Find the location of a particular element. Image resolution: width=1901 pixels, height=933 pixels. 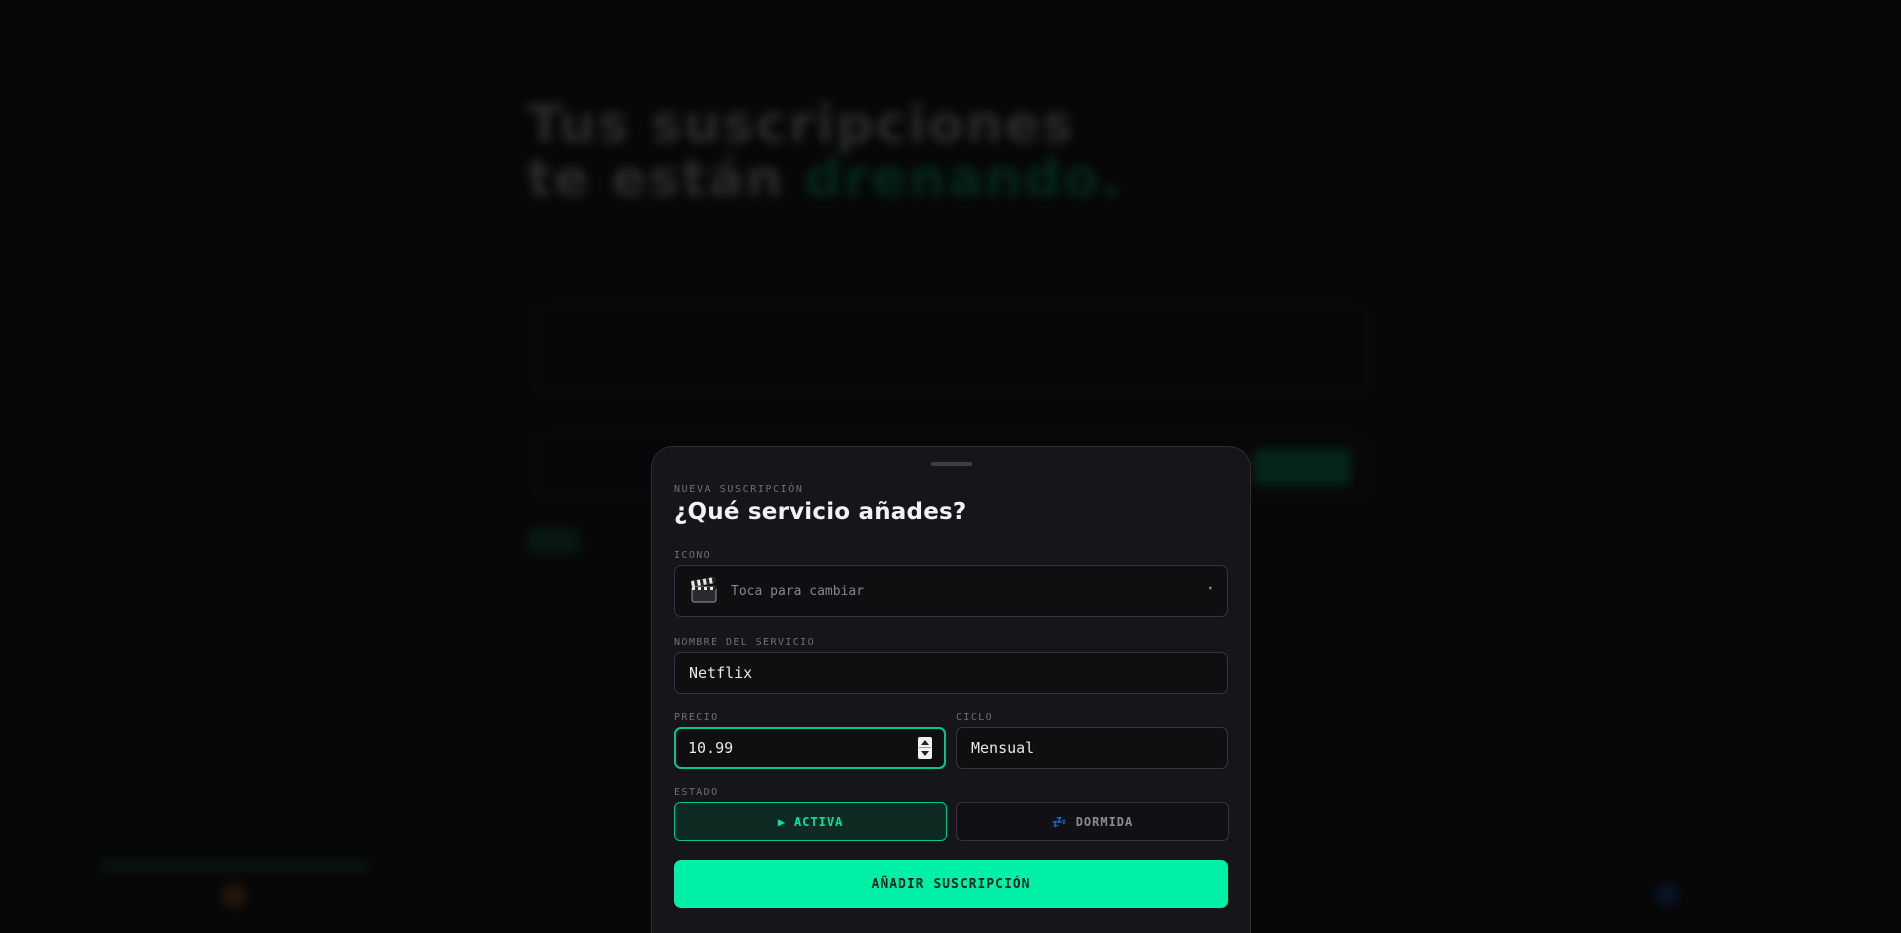

state-active-button: ▶ ACTIVA is located at coordinates (810, 821).